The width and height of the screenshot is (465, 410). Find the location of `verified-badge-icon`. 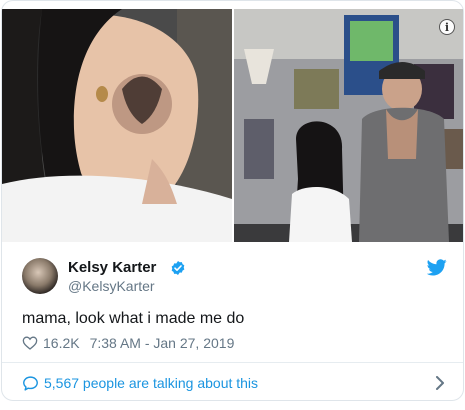

verified-badge-icon is located at coordinates (178, 268).